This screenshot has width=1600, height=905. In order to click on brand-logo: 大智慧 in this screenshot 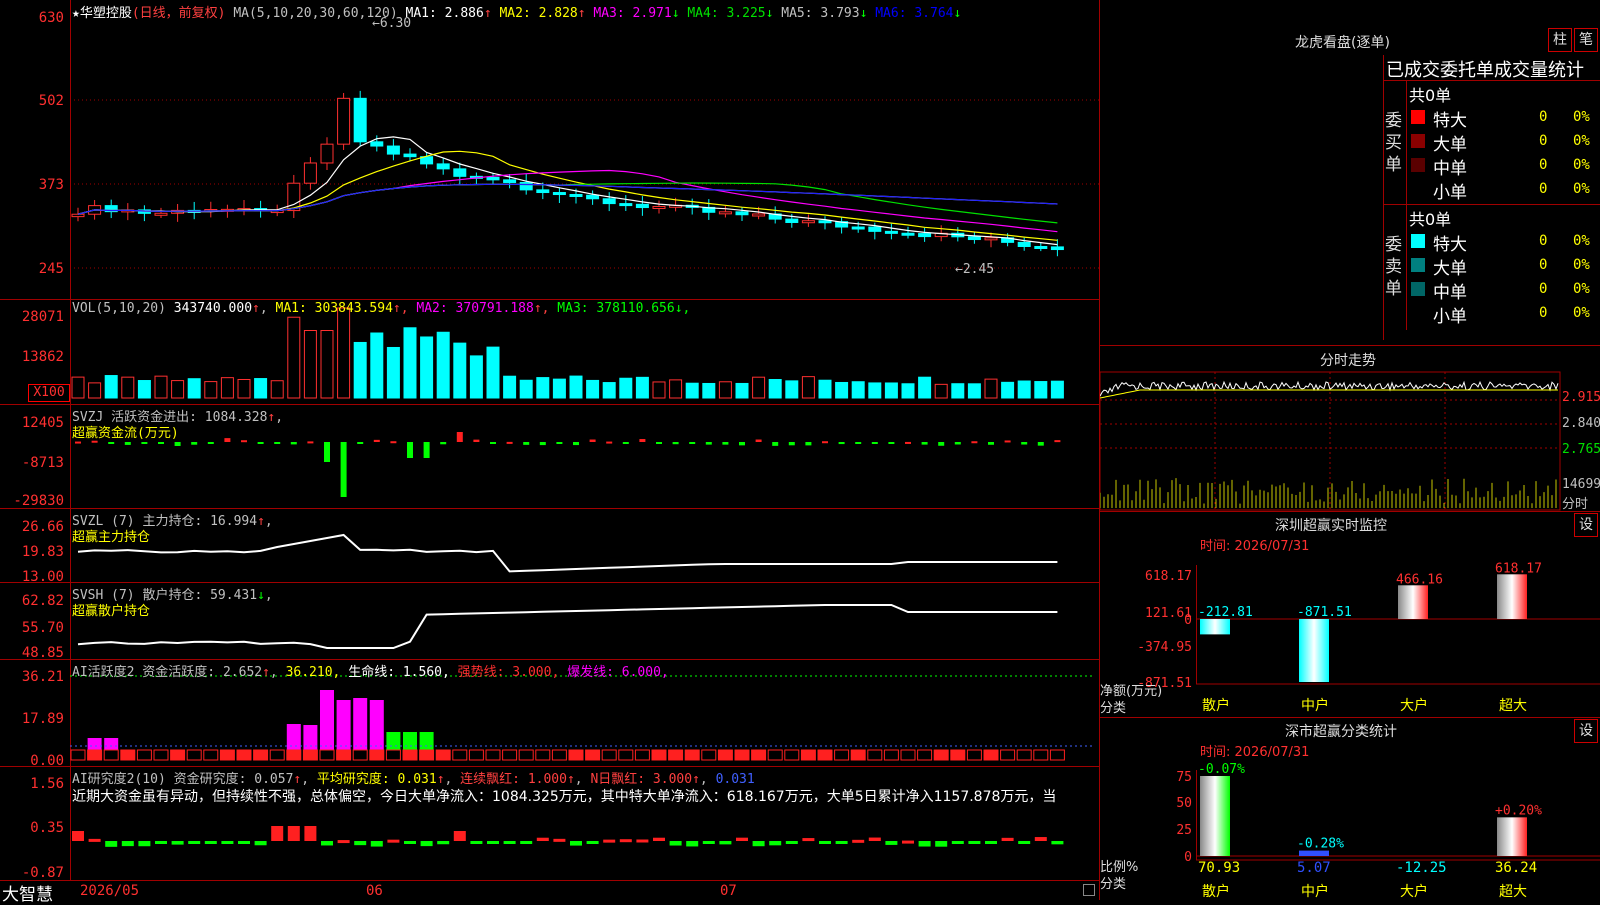, I will do `click(27, 895)`.